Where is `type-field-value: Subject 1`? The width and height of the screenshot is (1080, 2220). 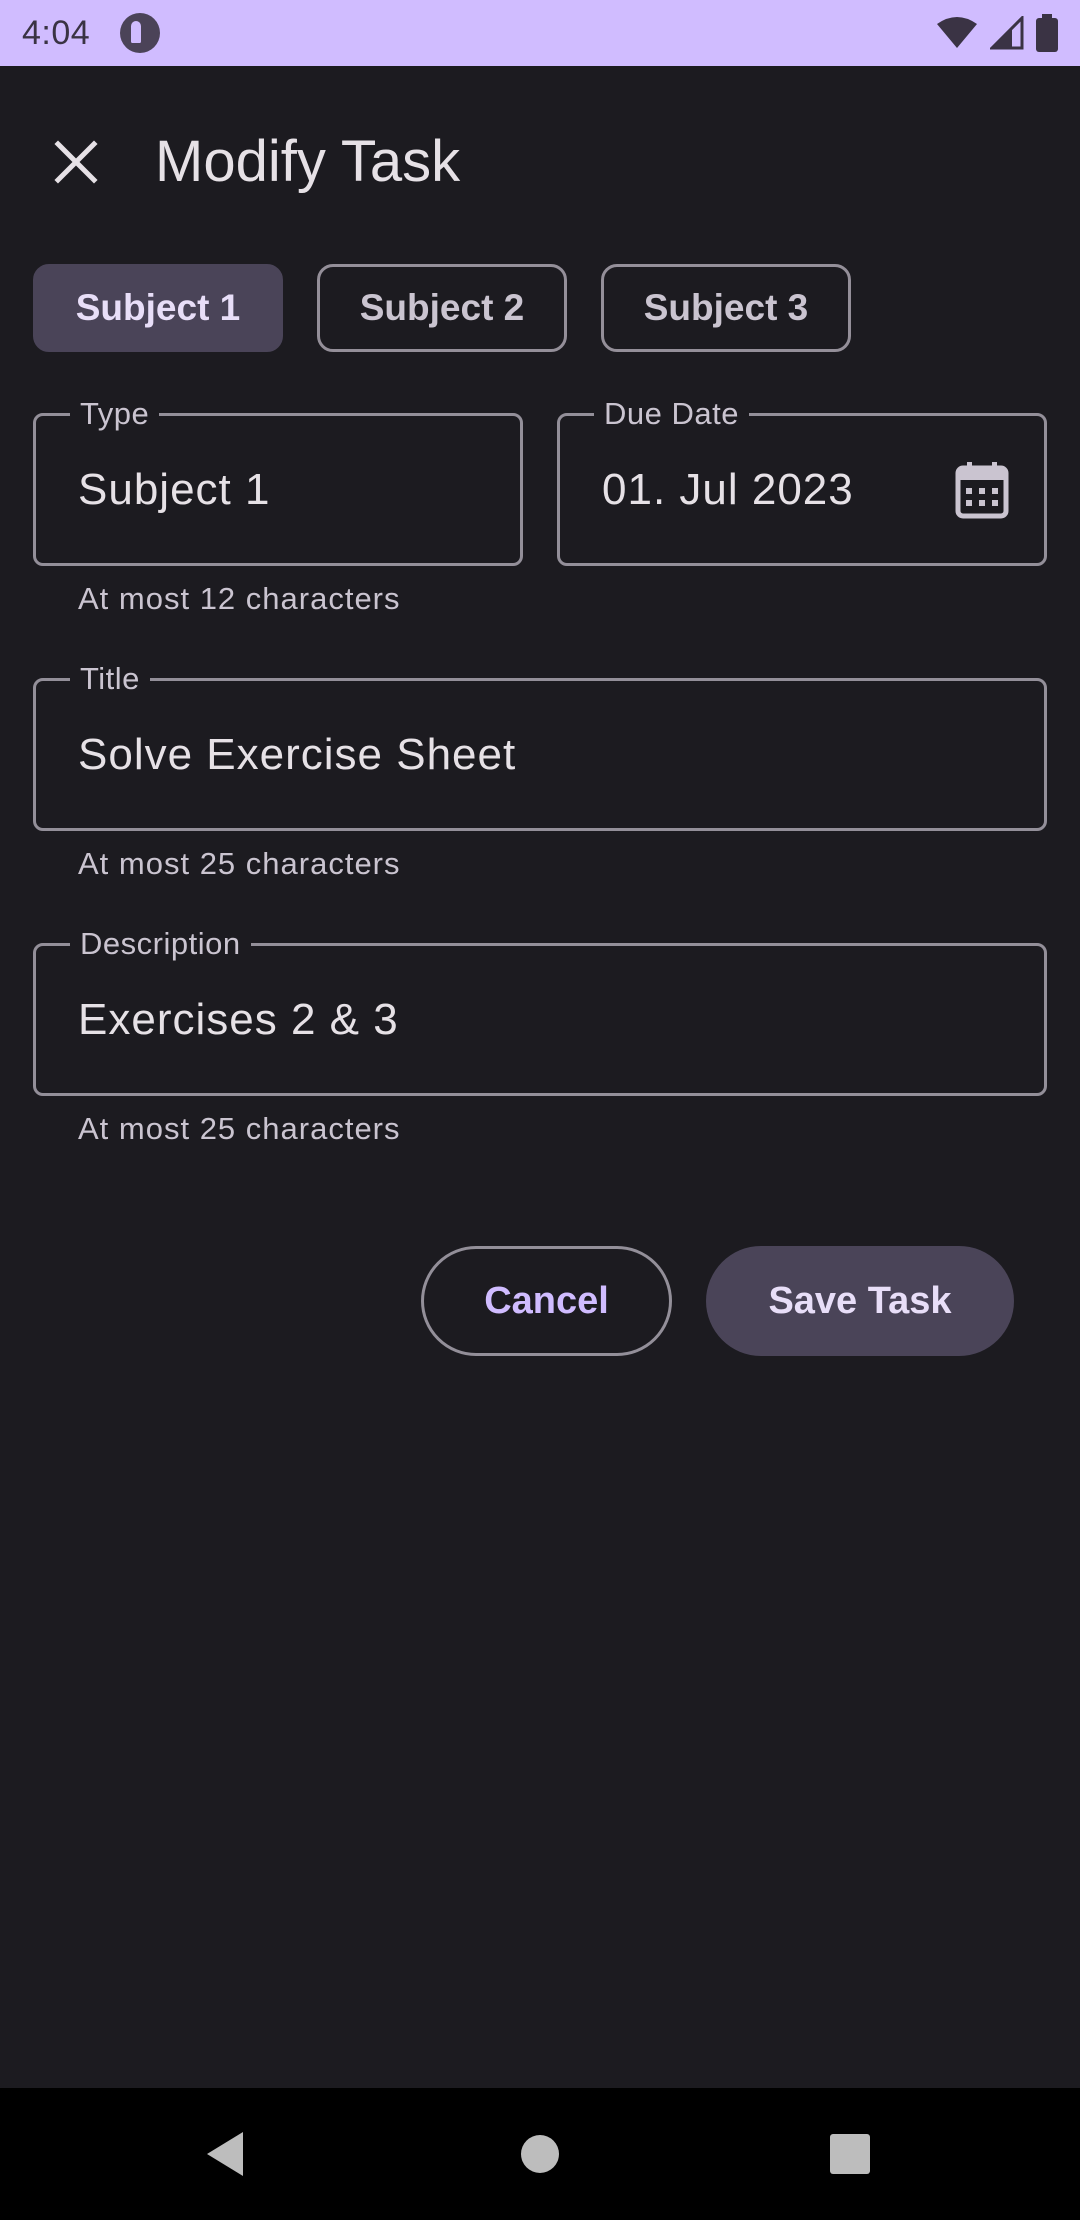
type-field-value: Subject 1 is located at coordinates (174, 489).